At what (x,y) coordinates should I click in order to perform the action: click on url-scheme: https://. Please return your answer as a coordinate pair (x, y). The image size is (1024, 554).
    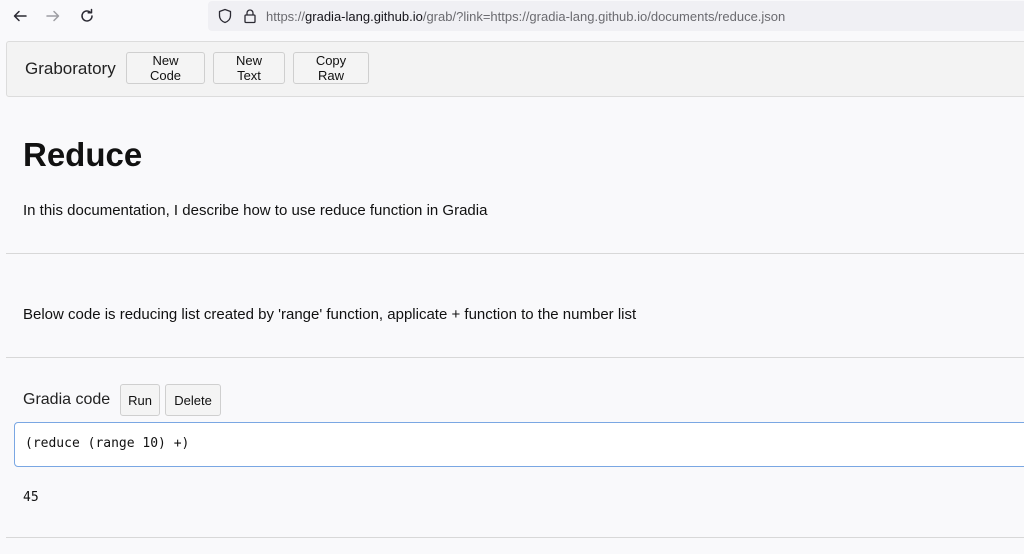
    Looking at the image, I should click on (286, 16).